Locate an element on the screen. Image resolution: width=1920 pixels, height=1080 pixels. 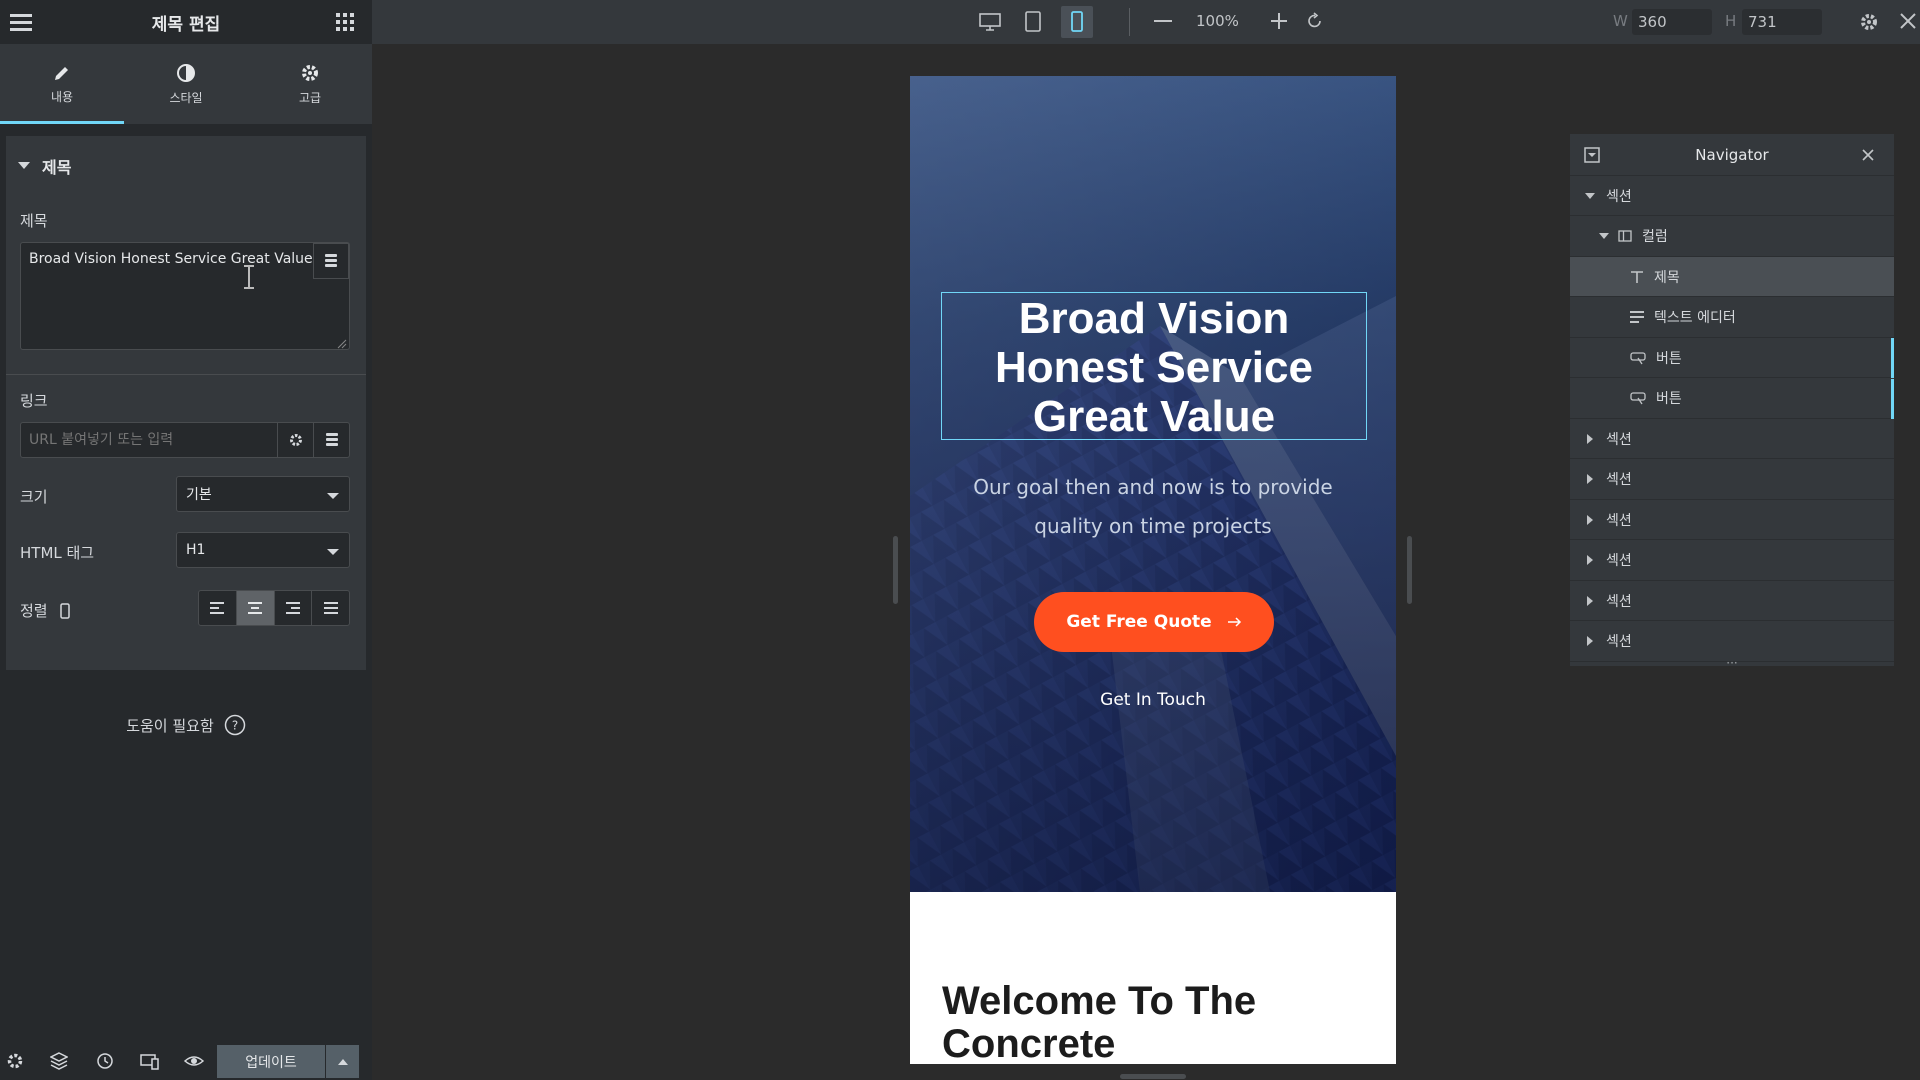
link-options-button is located at coordinates (295, 440).